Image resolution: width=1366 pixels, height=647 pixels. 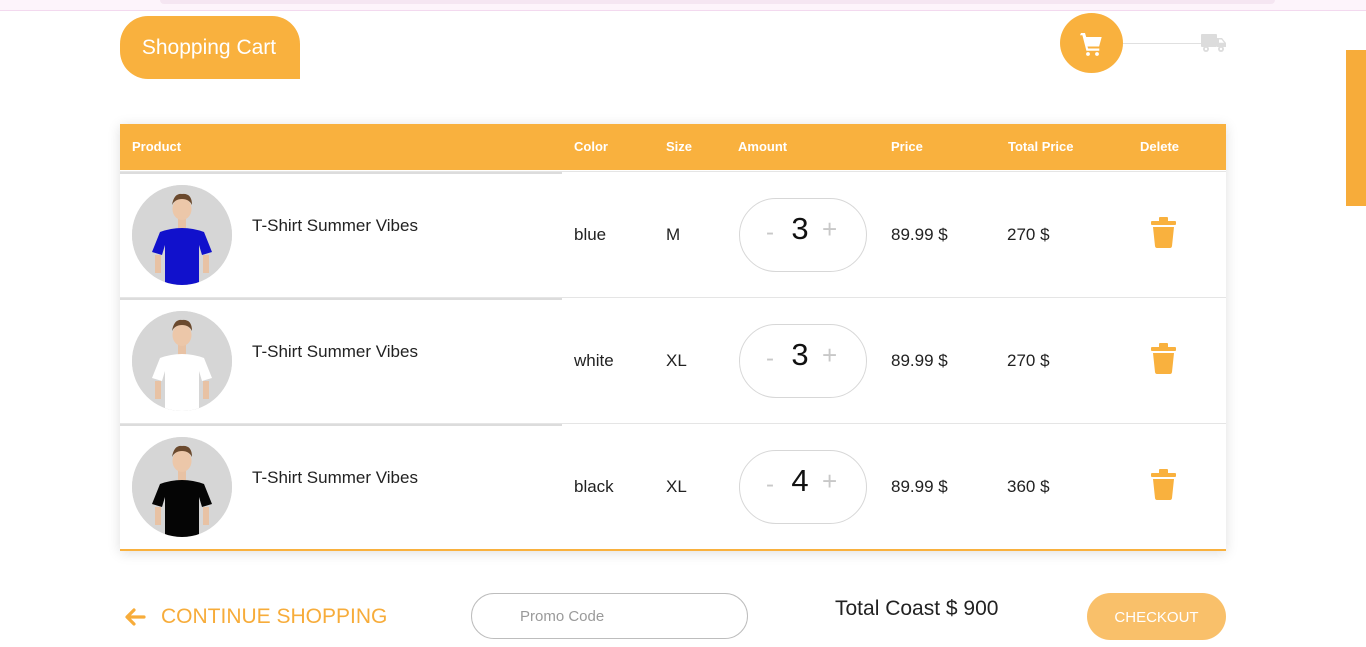 I want to click on continue-shopping-label: CONTINUE SHOPPING, so click(x=274, y=616).